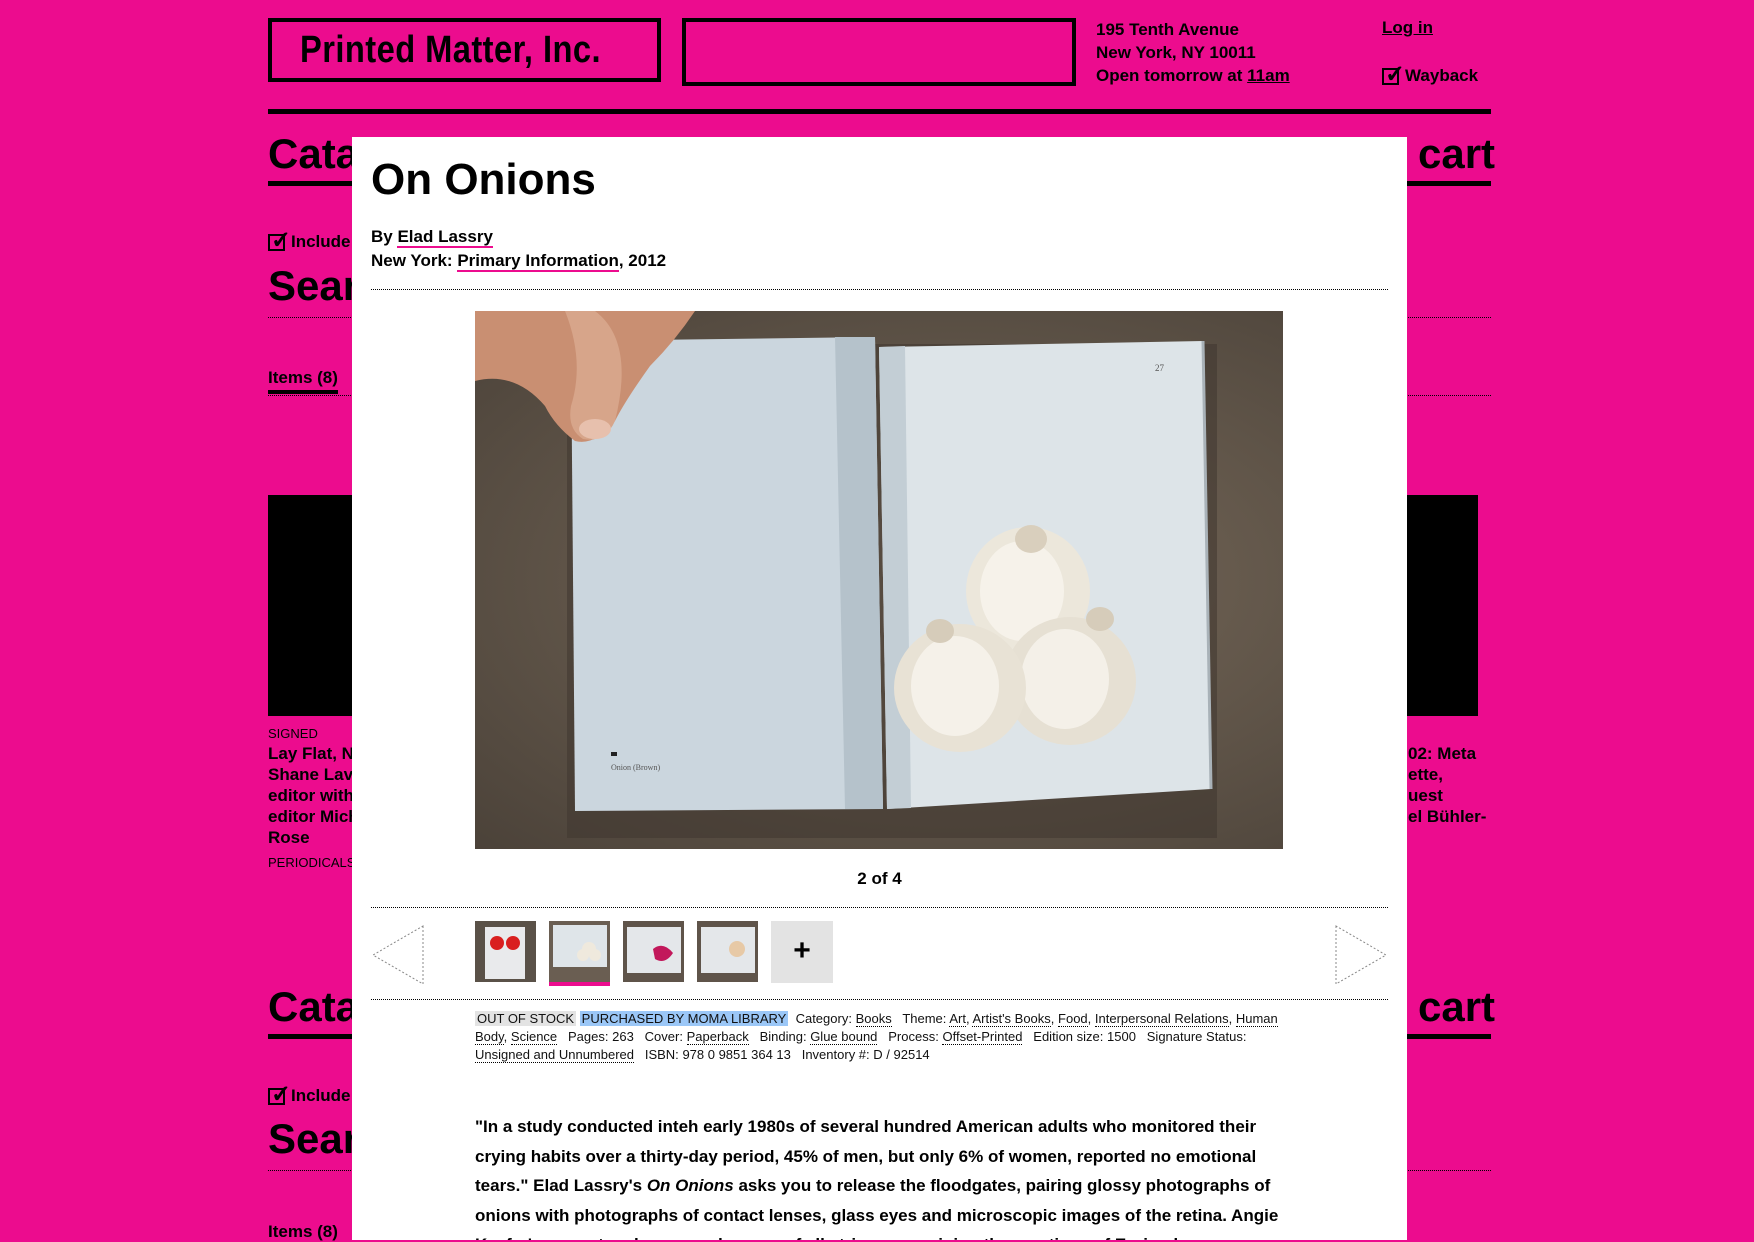 The height and width of the screenshot is (1242, 1754). What do you see at coordinates (873, 1019) in the screenshot?
I see `category-link: Books` at bounding box center [873, 1019].